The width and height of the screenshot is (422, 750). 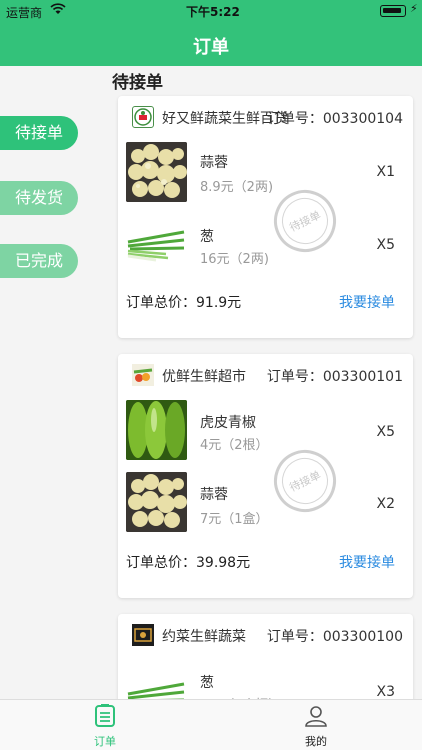 What do you see at coordinates (188, 563) in the screenshot?
I see `order-total: 订单总价：39.98元` at bounding box center [188, 563].